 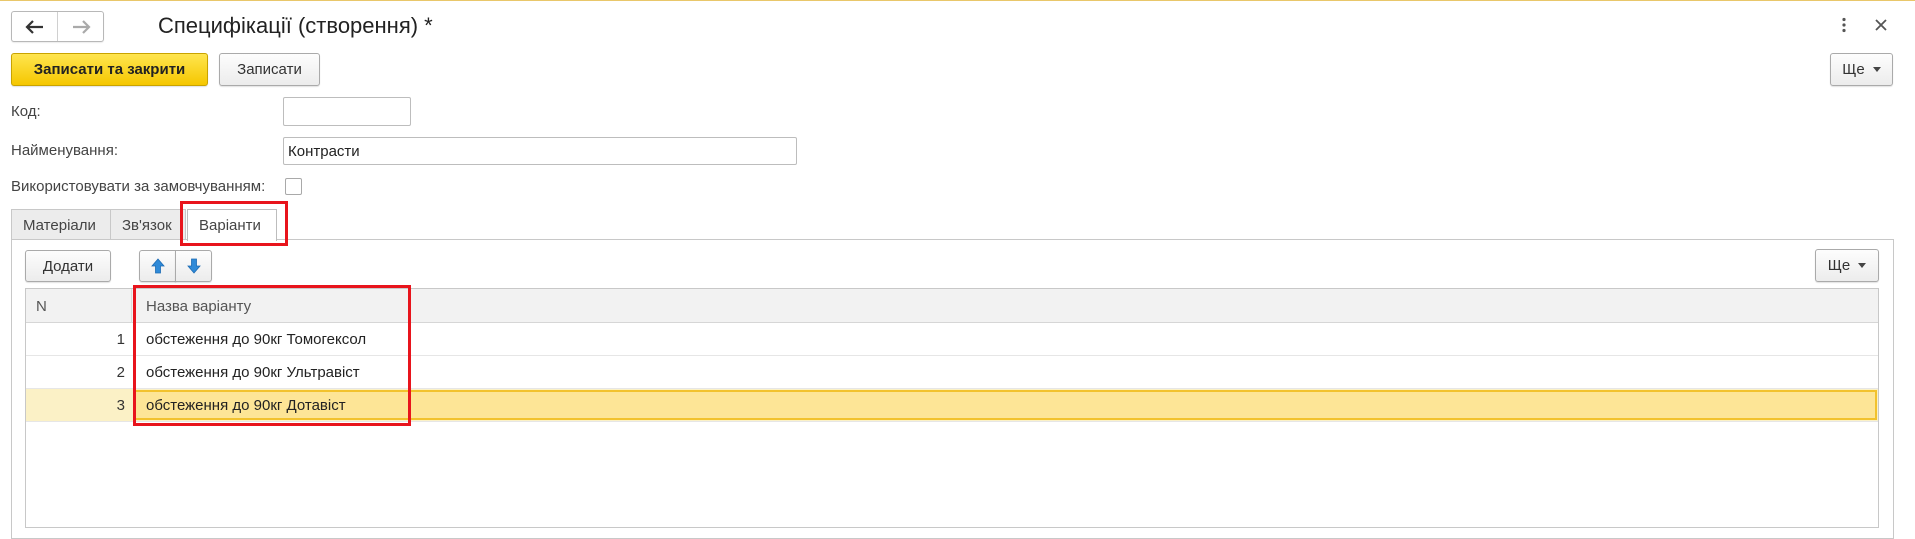 I want to click on more-label: Ще, so click(x=1853, y=69).